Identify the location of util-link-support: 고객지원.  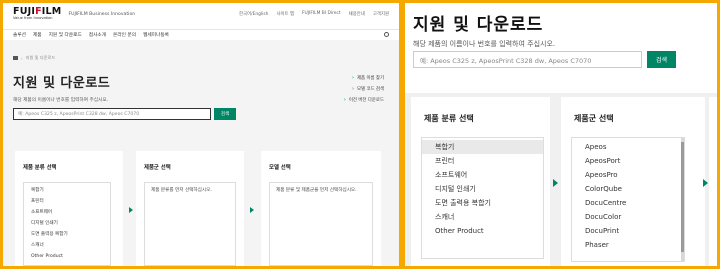
(381, 14).